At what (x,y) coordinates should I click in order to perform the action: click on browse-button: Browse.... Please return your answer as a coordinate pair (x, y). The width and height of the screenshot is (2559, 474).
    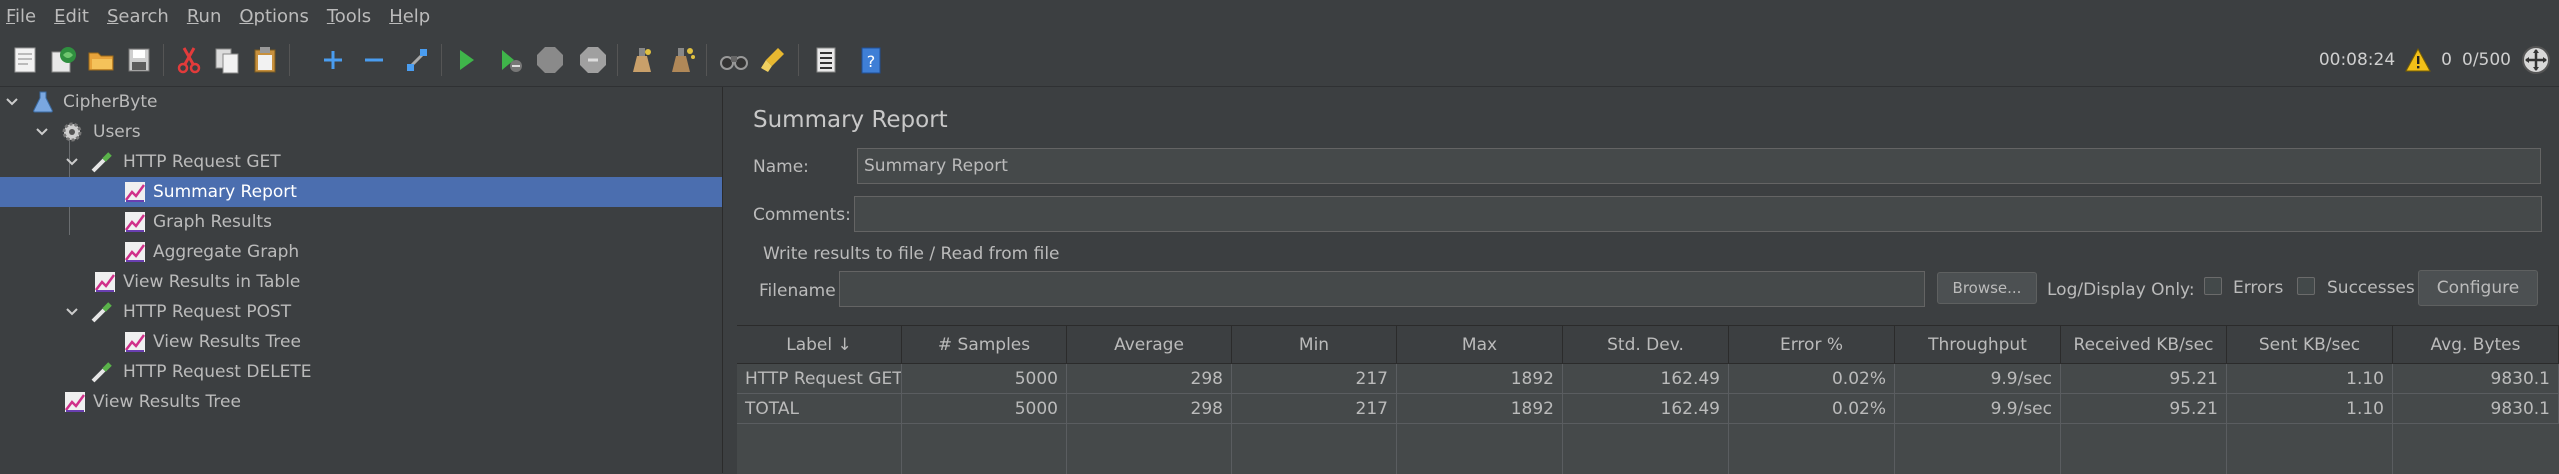
    Looking at the image, I should click on (1987, 288).